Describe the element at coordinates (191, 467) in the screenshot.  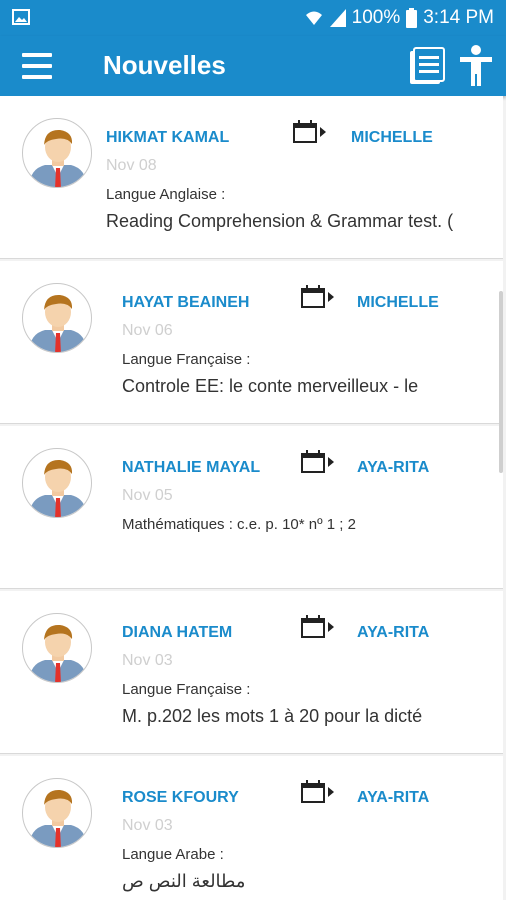
I see `sender-name: NATHALIE MAYAL` at that location.